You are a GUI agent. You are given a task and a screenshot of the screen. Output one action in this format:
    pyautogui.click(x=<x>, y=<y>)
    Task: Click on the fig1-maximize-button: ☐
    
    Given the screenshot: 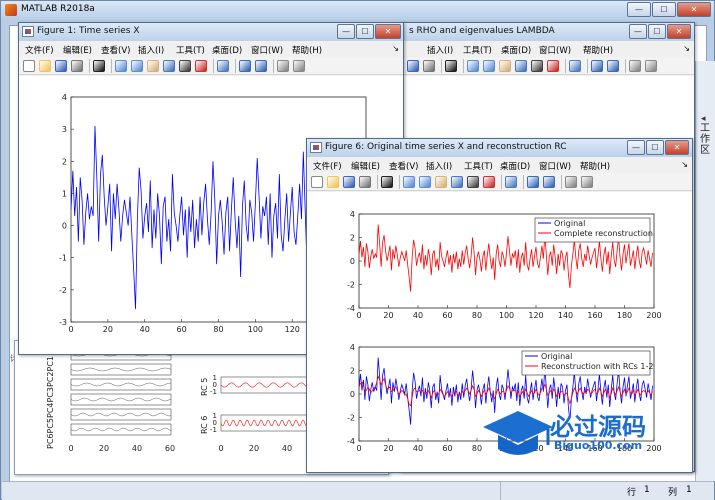 What is the action you would take?
    pyautogui.click(x=365, y=31)
    